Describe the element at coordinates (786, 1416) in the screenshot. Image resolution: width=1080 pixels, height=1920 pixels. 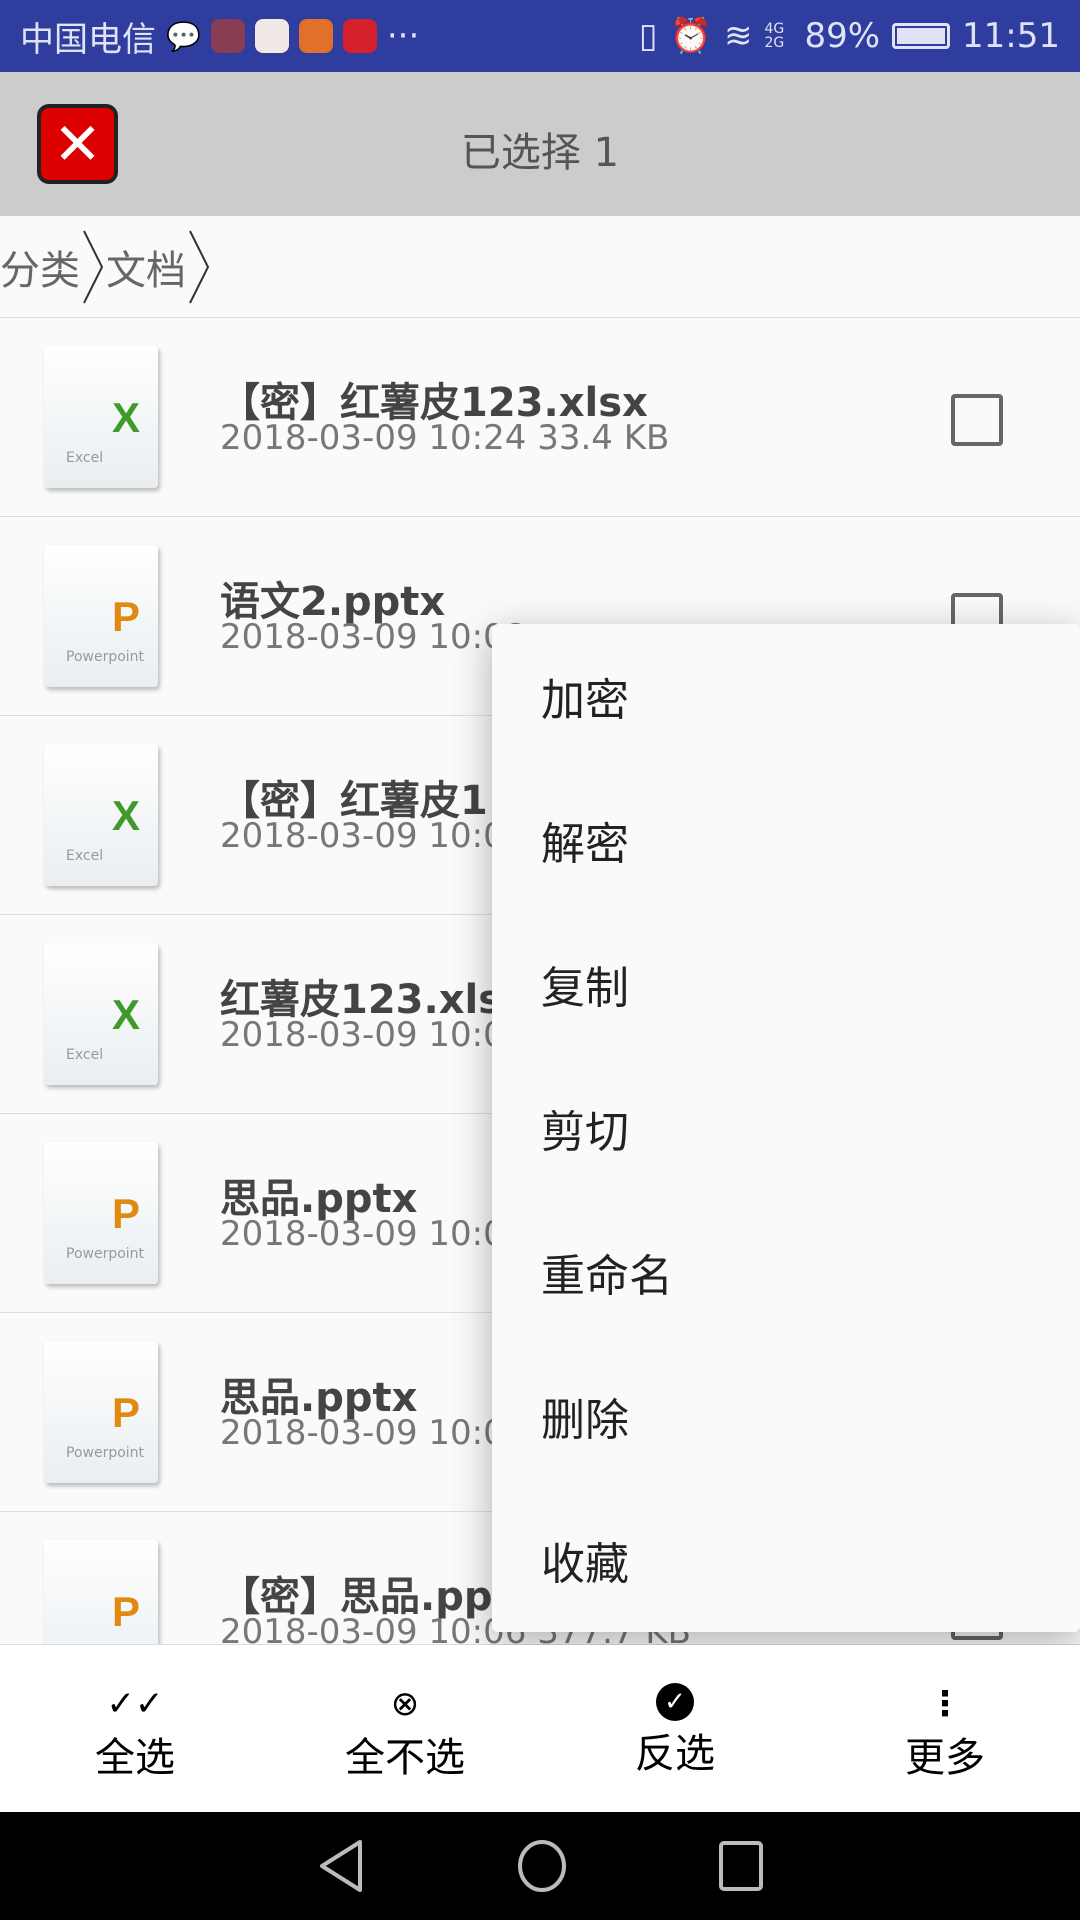
I see `menu-item-delete: 删除` at that location.